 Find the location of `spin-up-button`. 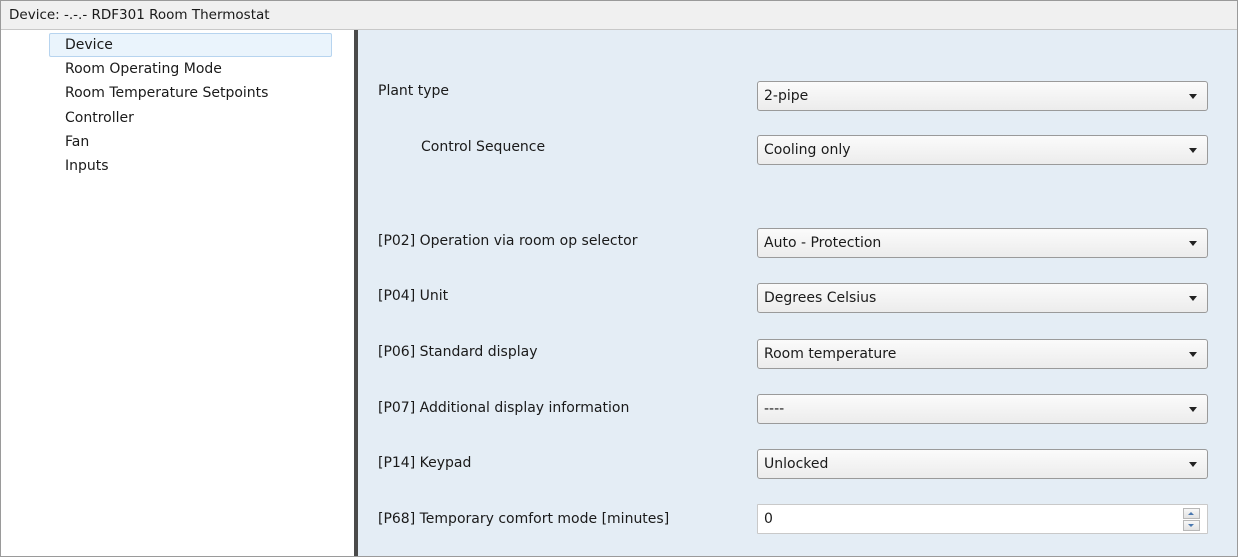

spin-up-button is located at coordinates (1191, 513).